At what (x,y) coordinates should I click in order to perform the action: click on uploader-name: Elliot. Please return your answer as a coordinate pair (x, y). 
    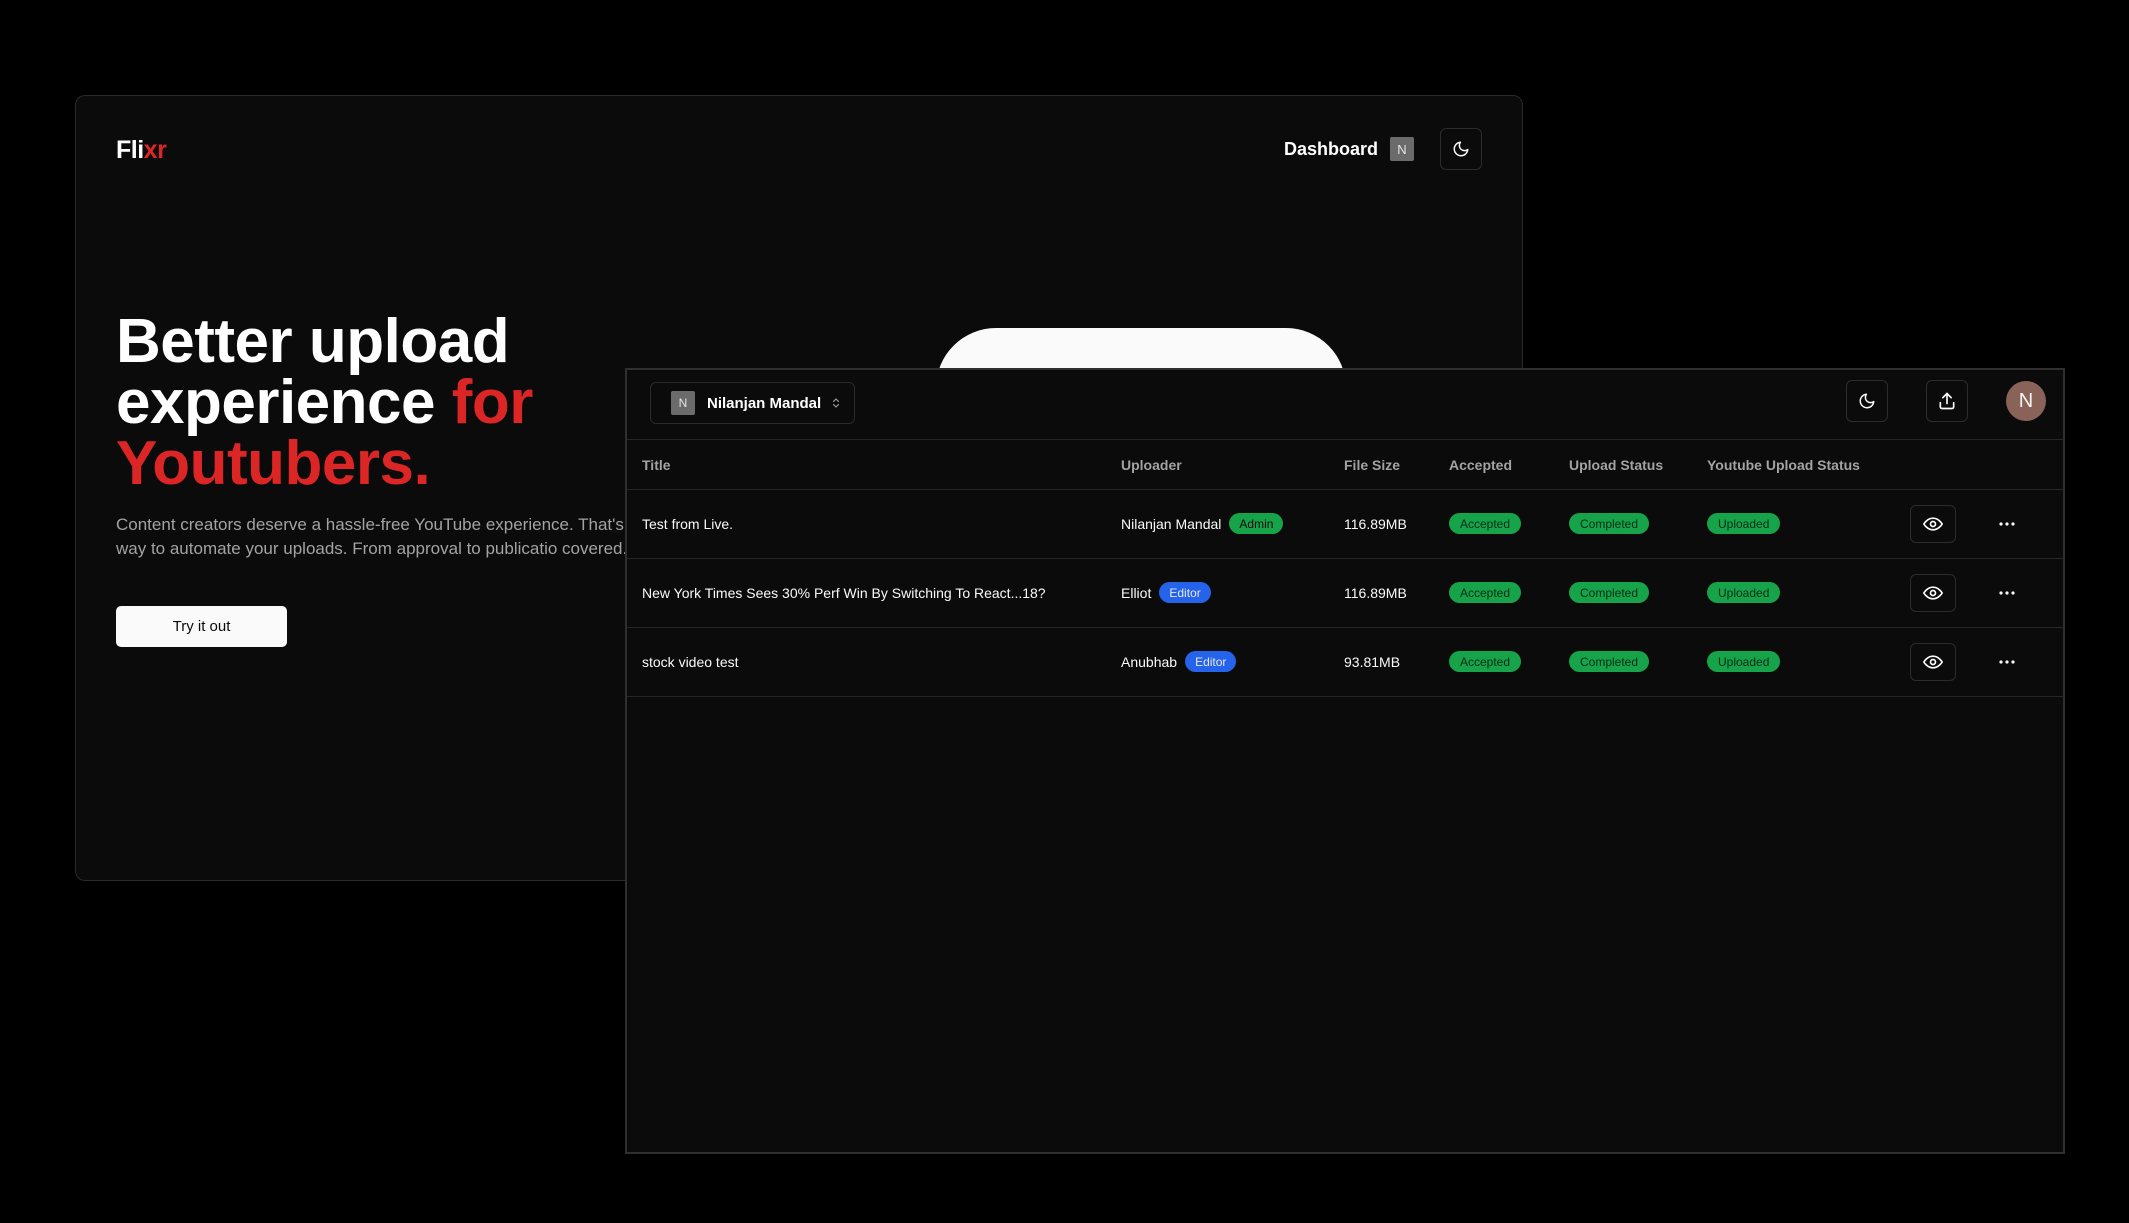
    Looking at the image, I should click on (1136, 592).